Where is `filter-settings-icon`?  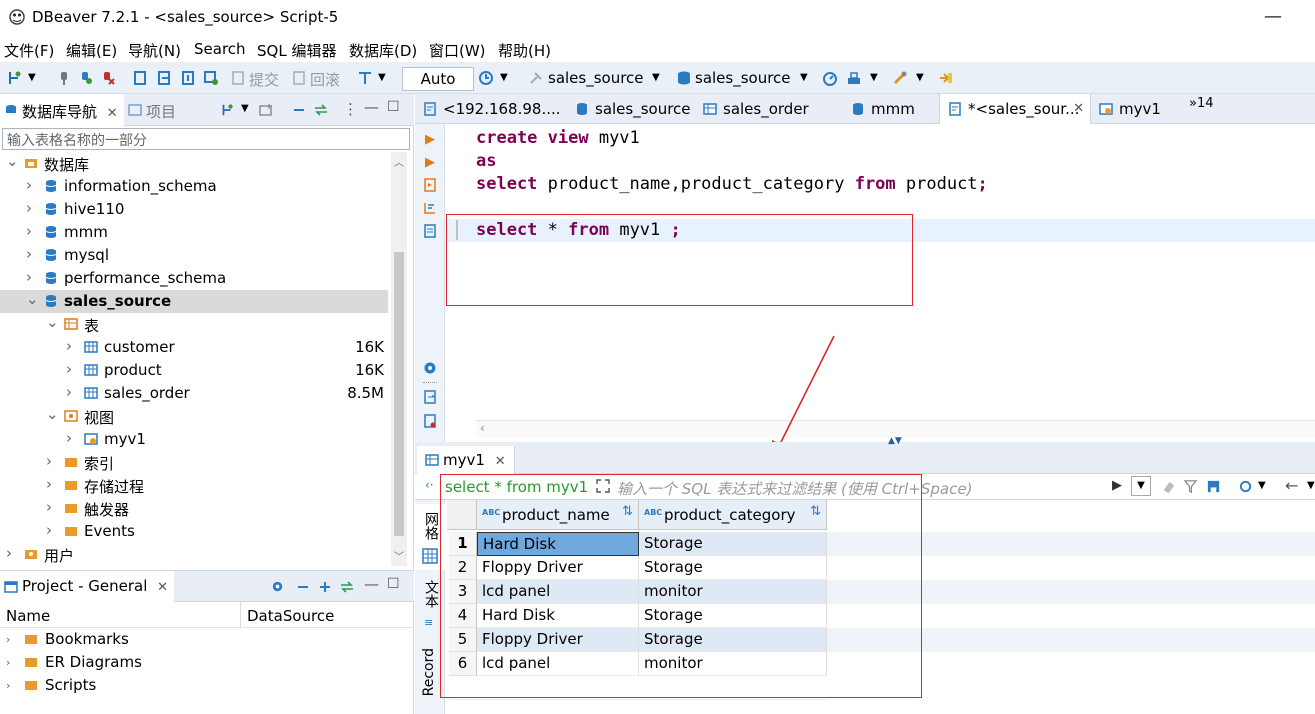 filter-settings-icon is located at coordinates (1190, 486).